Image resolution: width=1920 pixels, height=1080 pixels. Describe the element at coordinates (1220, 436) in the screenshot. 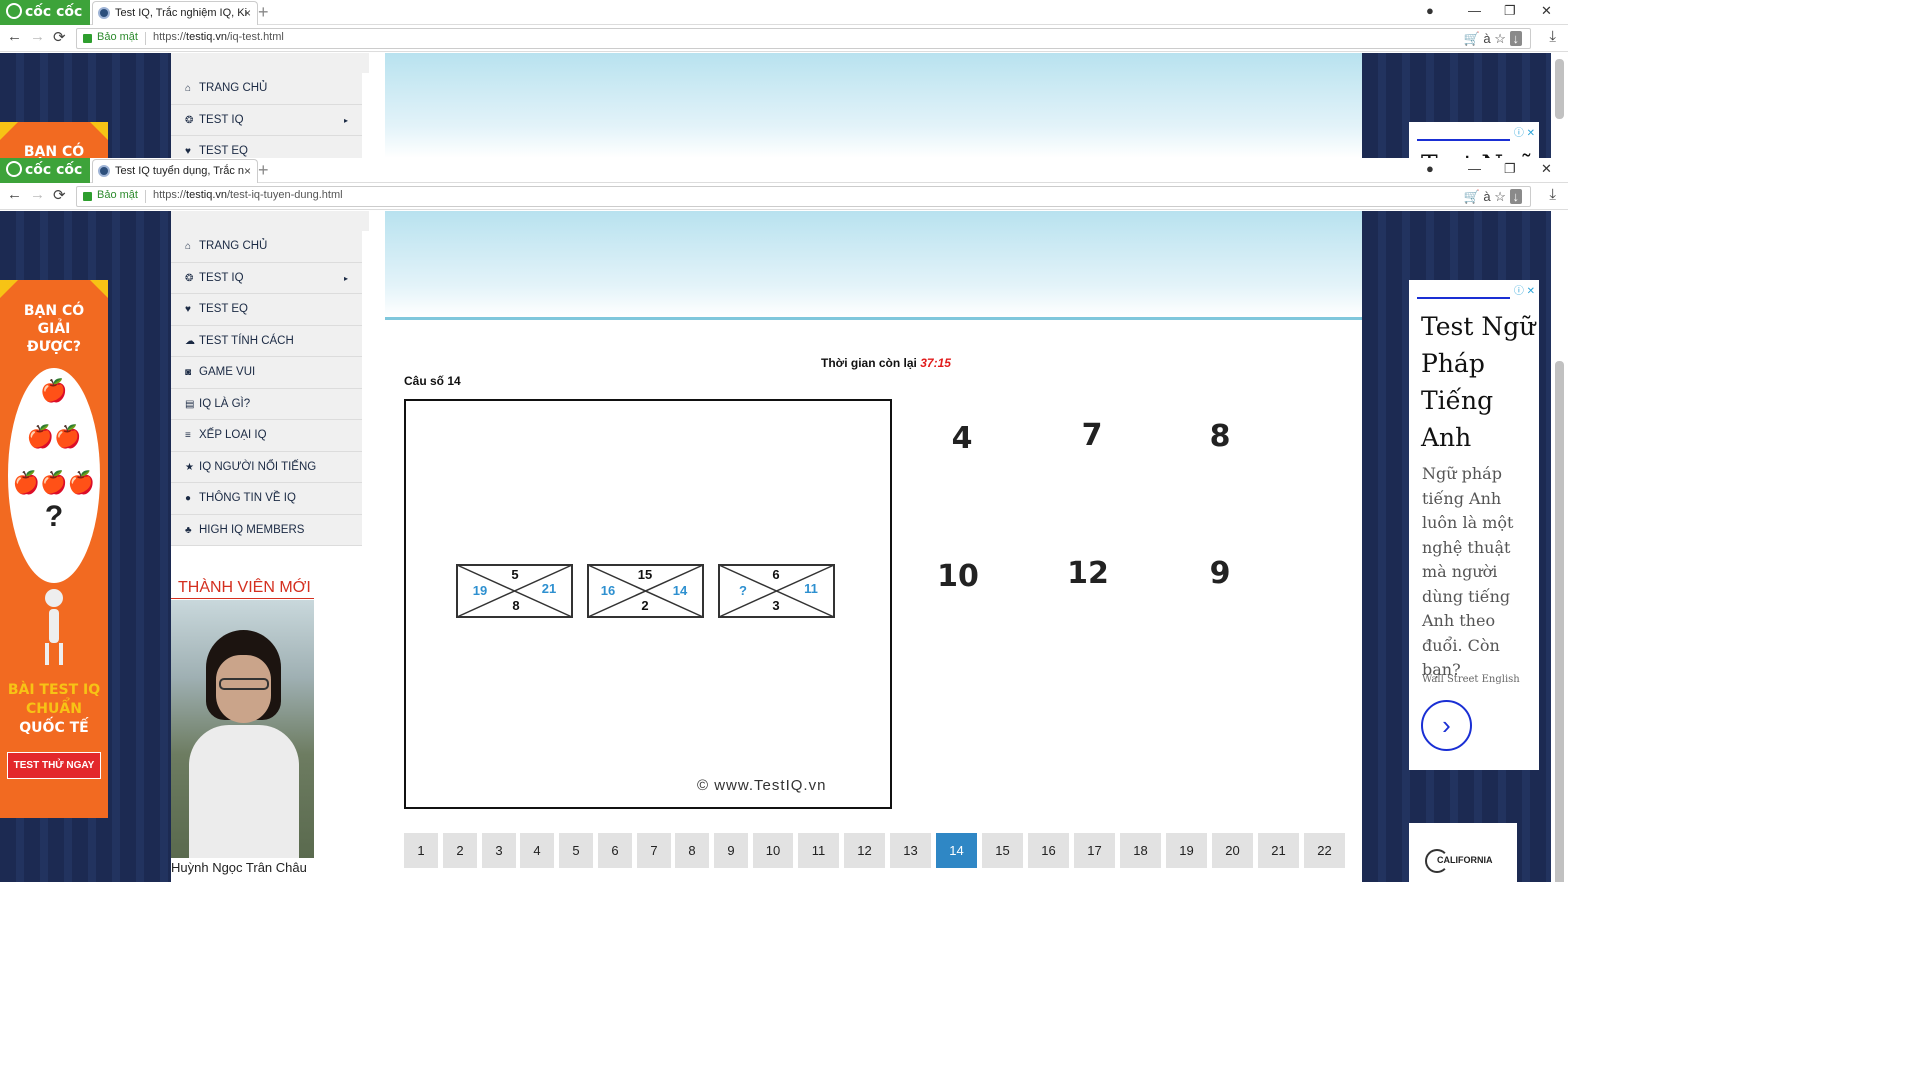

I see `answer-option: 8` at that location.